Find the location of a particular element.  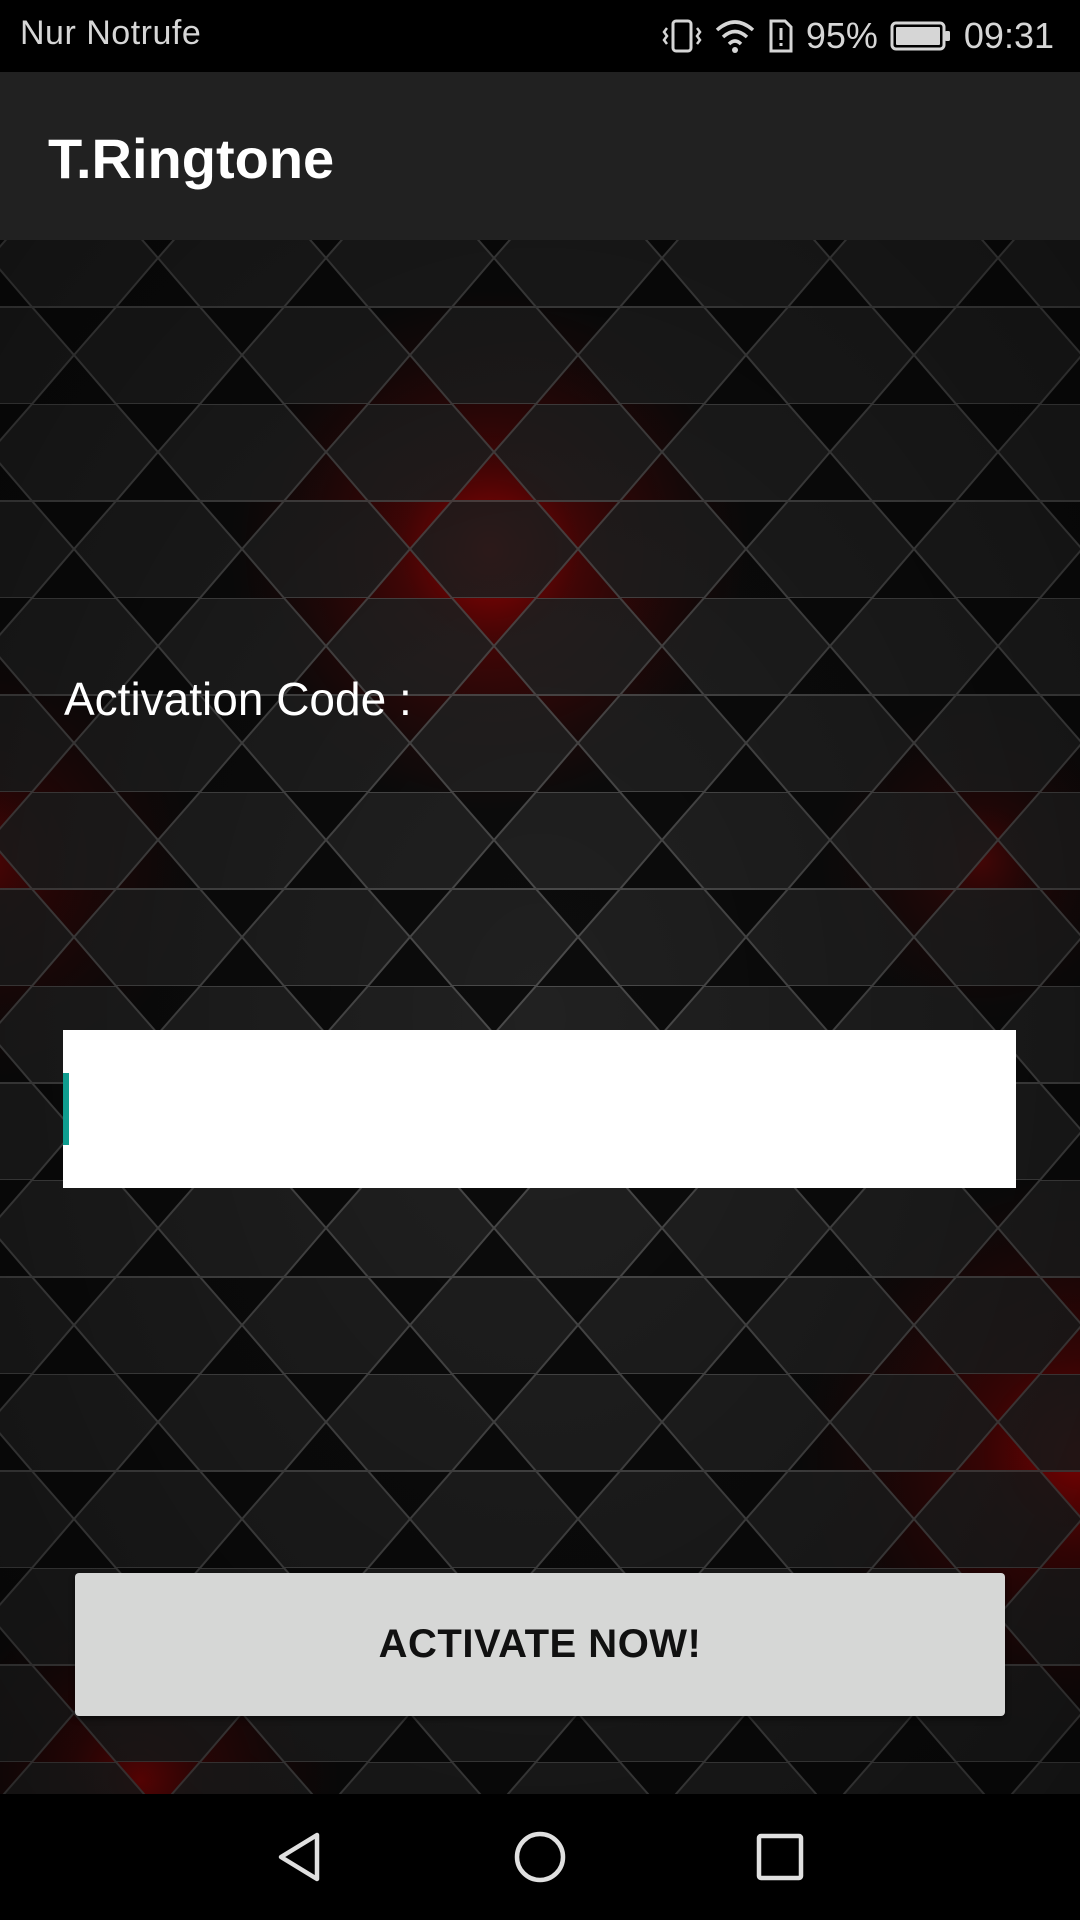

sim-alert-icon is located at coordinates (781, 36).